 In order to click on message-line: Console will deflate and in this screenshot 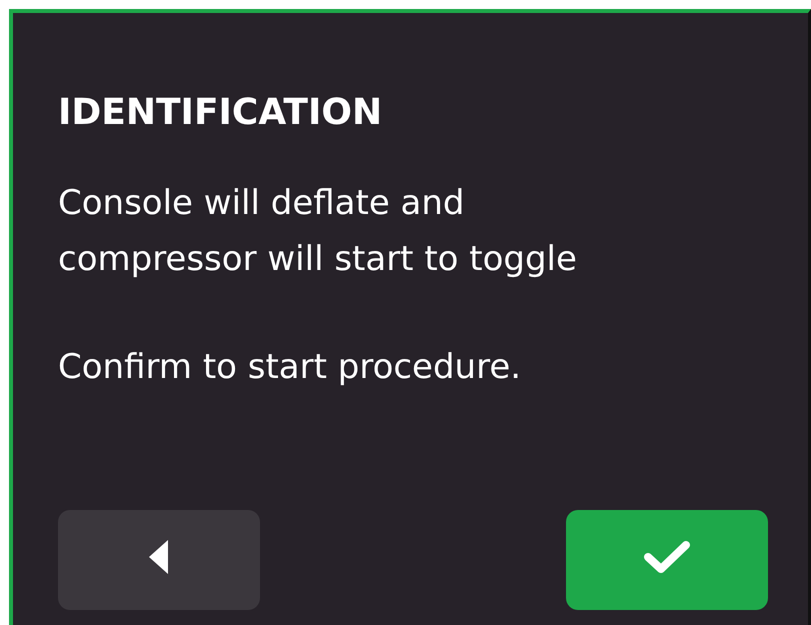, I will do `click(261, 203)`.